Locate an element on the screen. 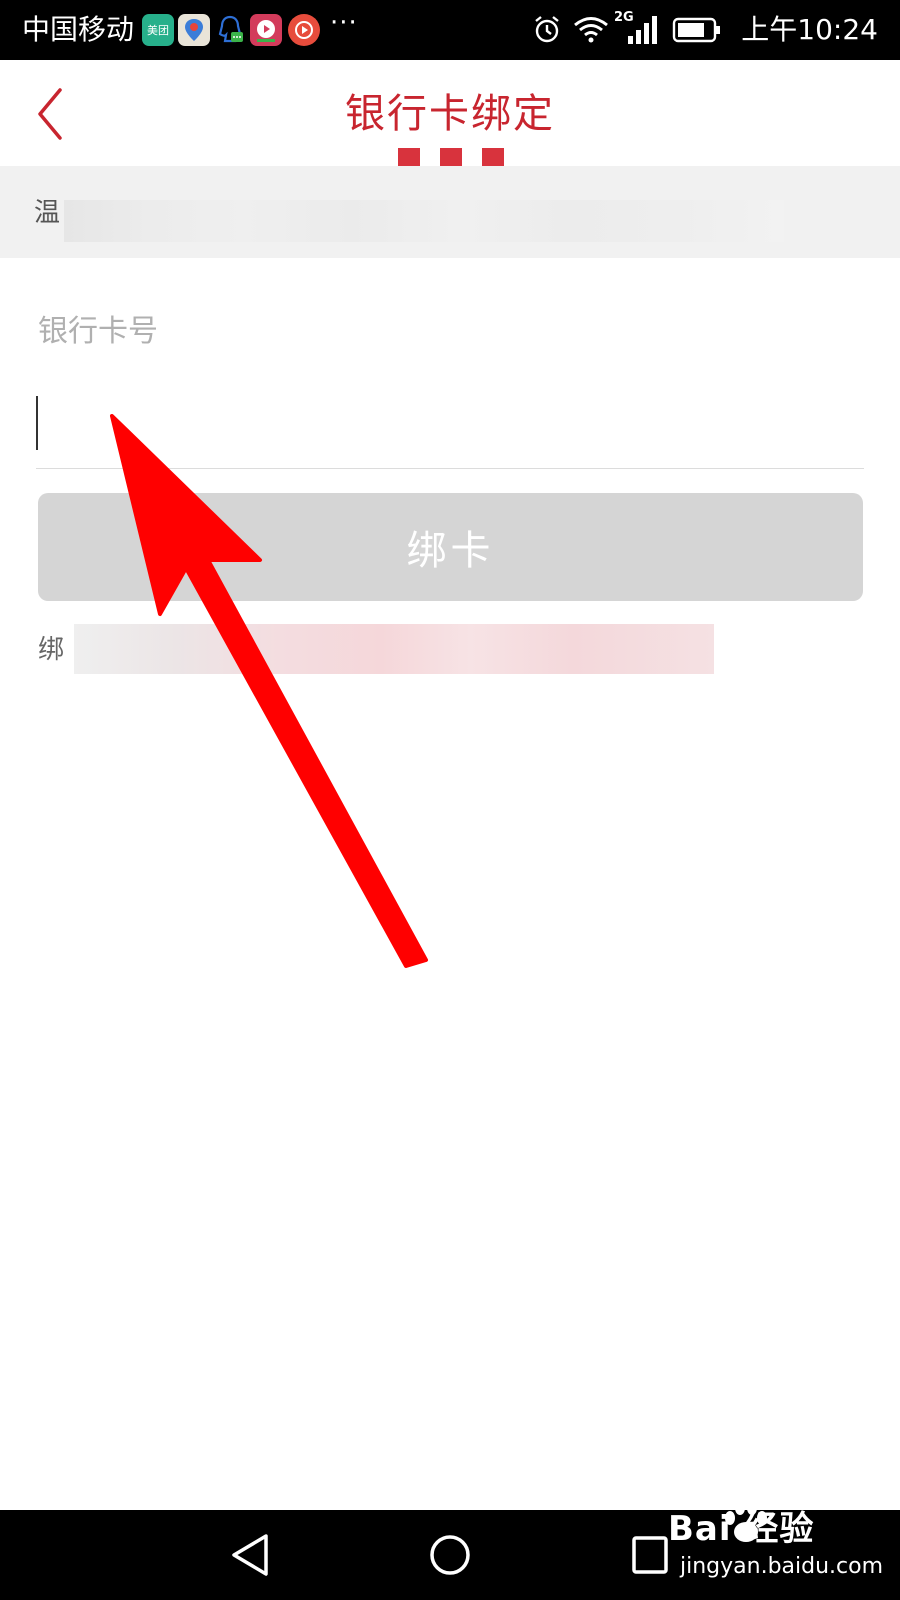 The width and height of the screenshot is (900, 1600). card-number-label: 银行卡号 is located at coordinates (98, 331).